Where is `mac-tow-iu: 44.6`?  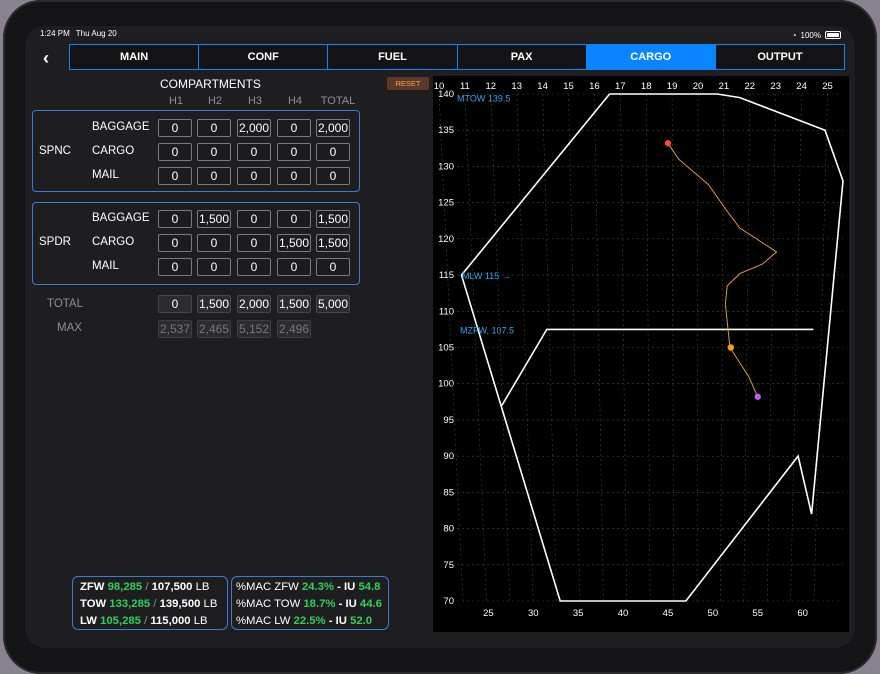 mac-tow-iu: 44.6 is located at coordinates (370, 604).